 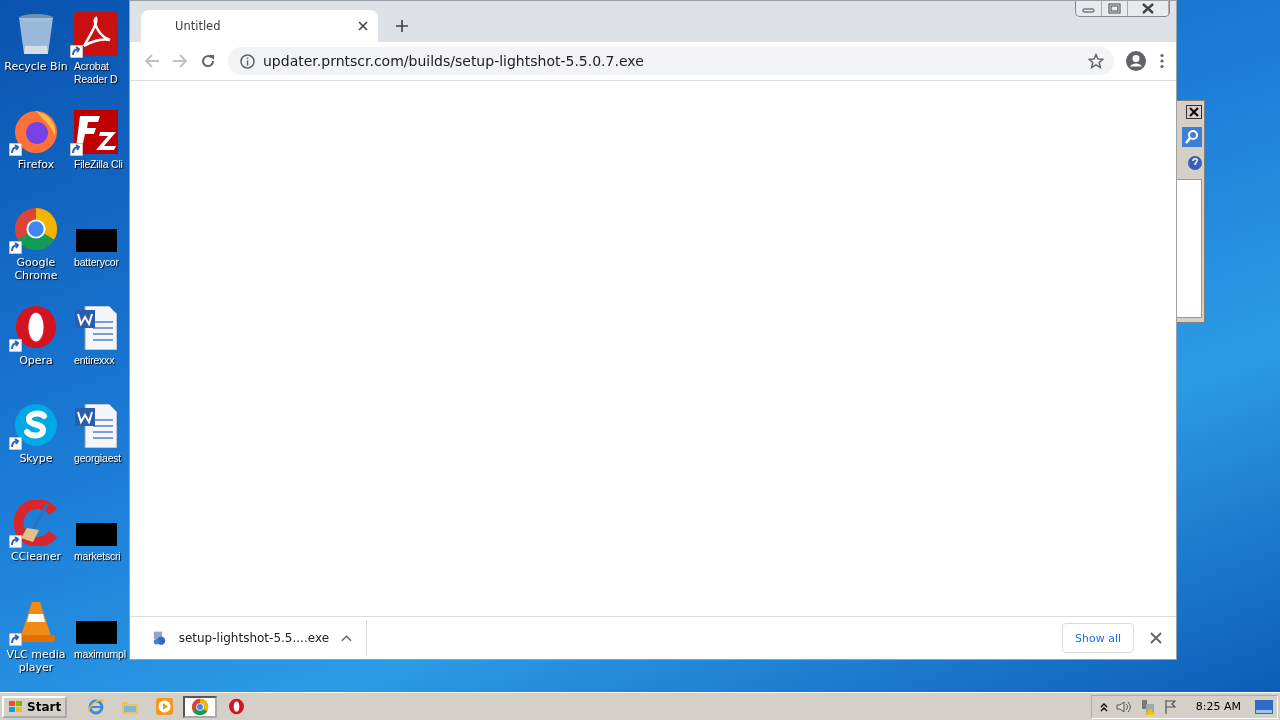 I want to click on desktop-icon-label: Skype, so click(x=36, y=458).